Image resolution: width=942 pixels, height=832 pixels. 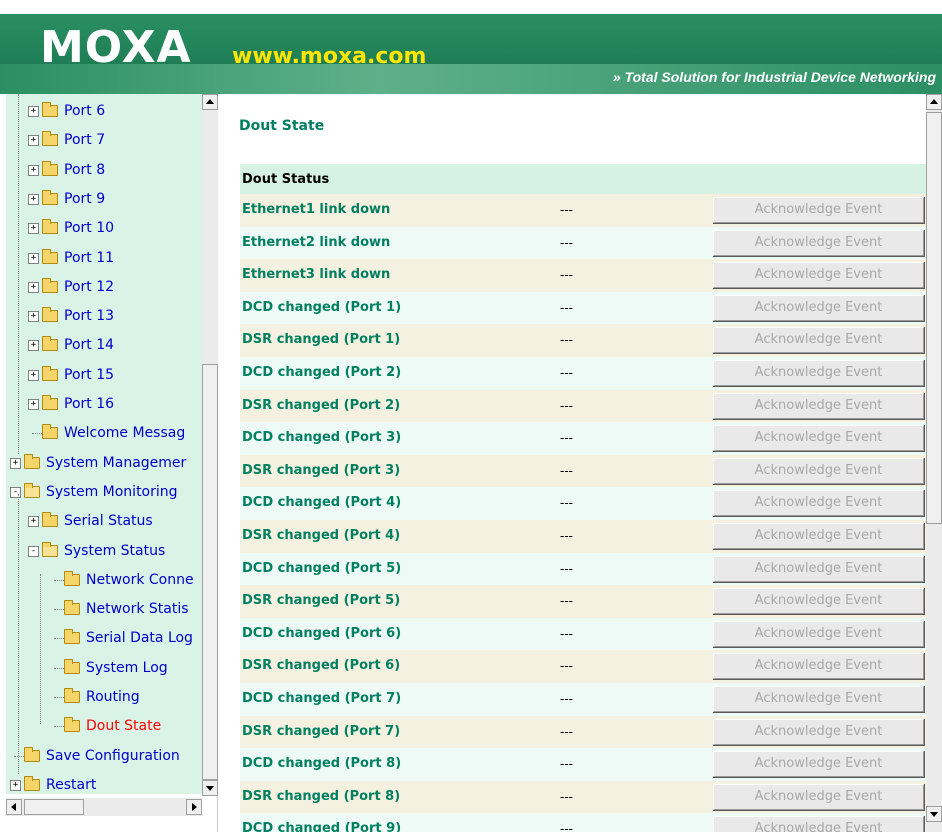 What do you see at coordinates (104, 784) in the screenshot?
I see `sidebar-item-restart: + Restart` at bounding box center [104, 784].